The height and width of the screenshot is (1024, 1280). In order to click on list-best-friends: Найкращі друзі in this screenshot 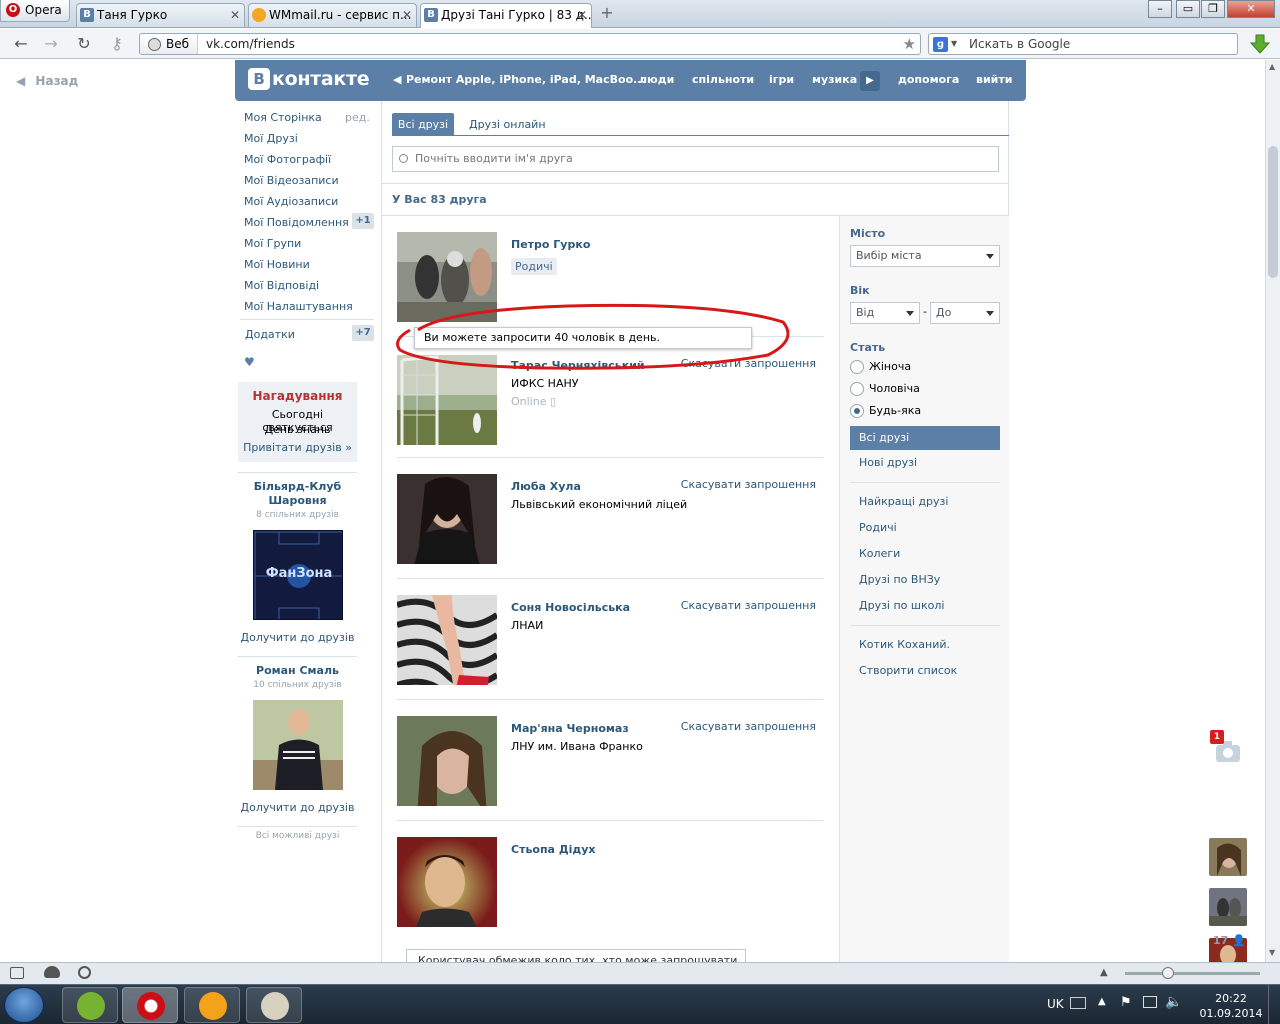, I will do `click(903, 501)`.